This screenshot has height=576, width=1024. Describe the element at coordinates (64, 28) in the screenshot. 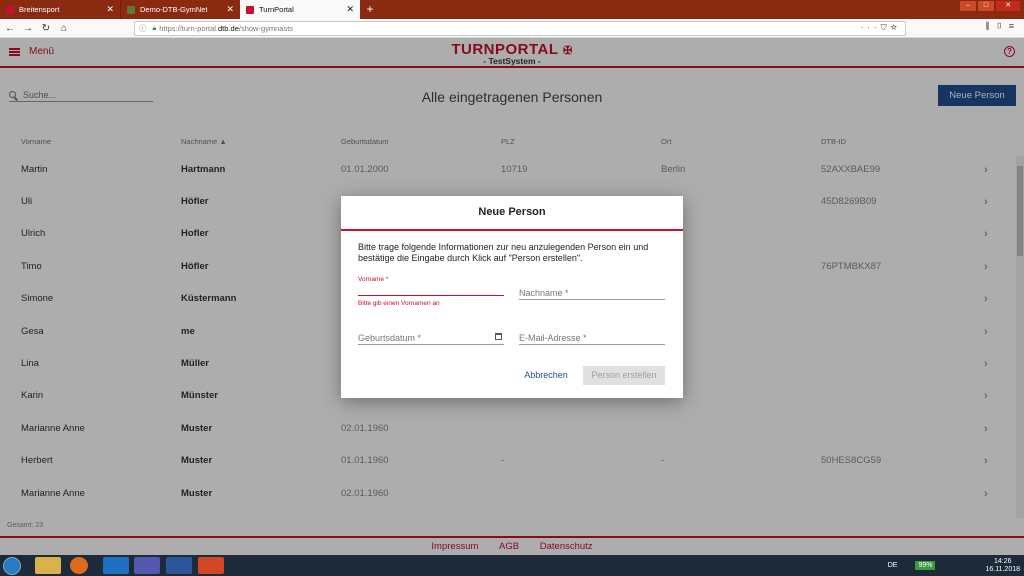

I see `home-icon: ⌂` at that location.